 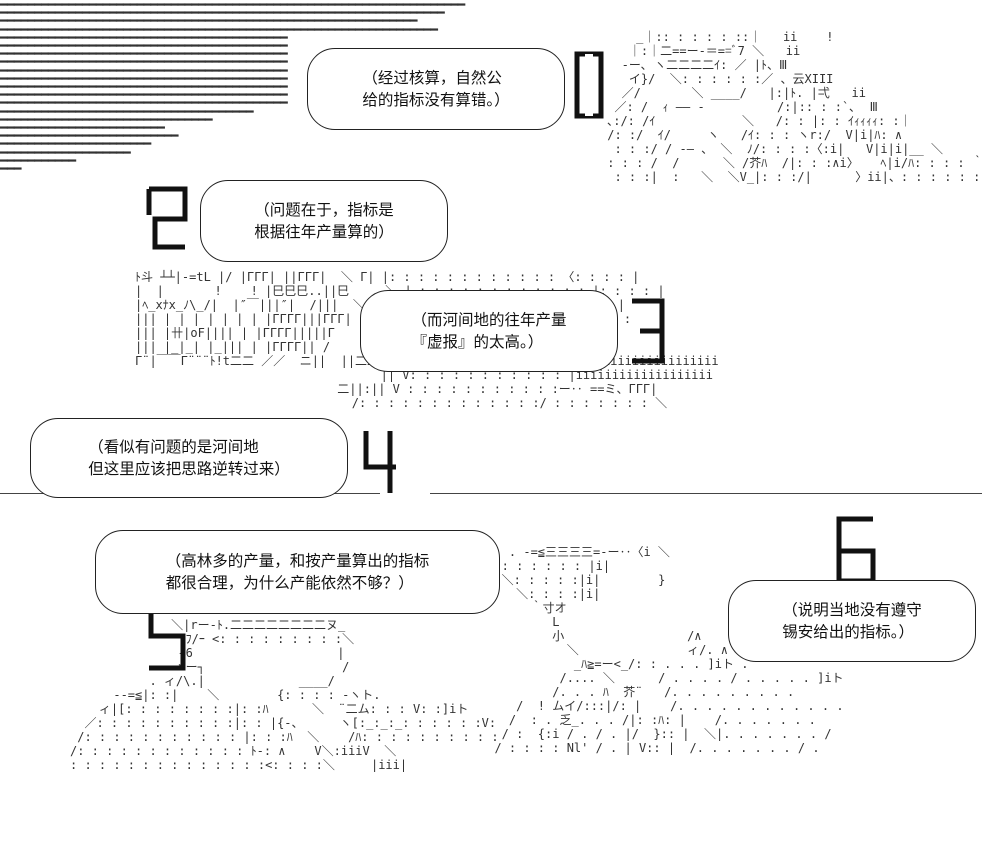 I want to click on bubble-5-line-1: （高林多的产量，和按产量算出的指标, so click(x=297, y=561).